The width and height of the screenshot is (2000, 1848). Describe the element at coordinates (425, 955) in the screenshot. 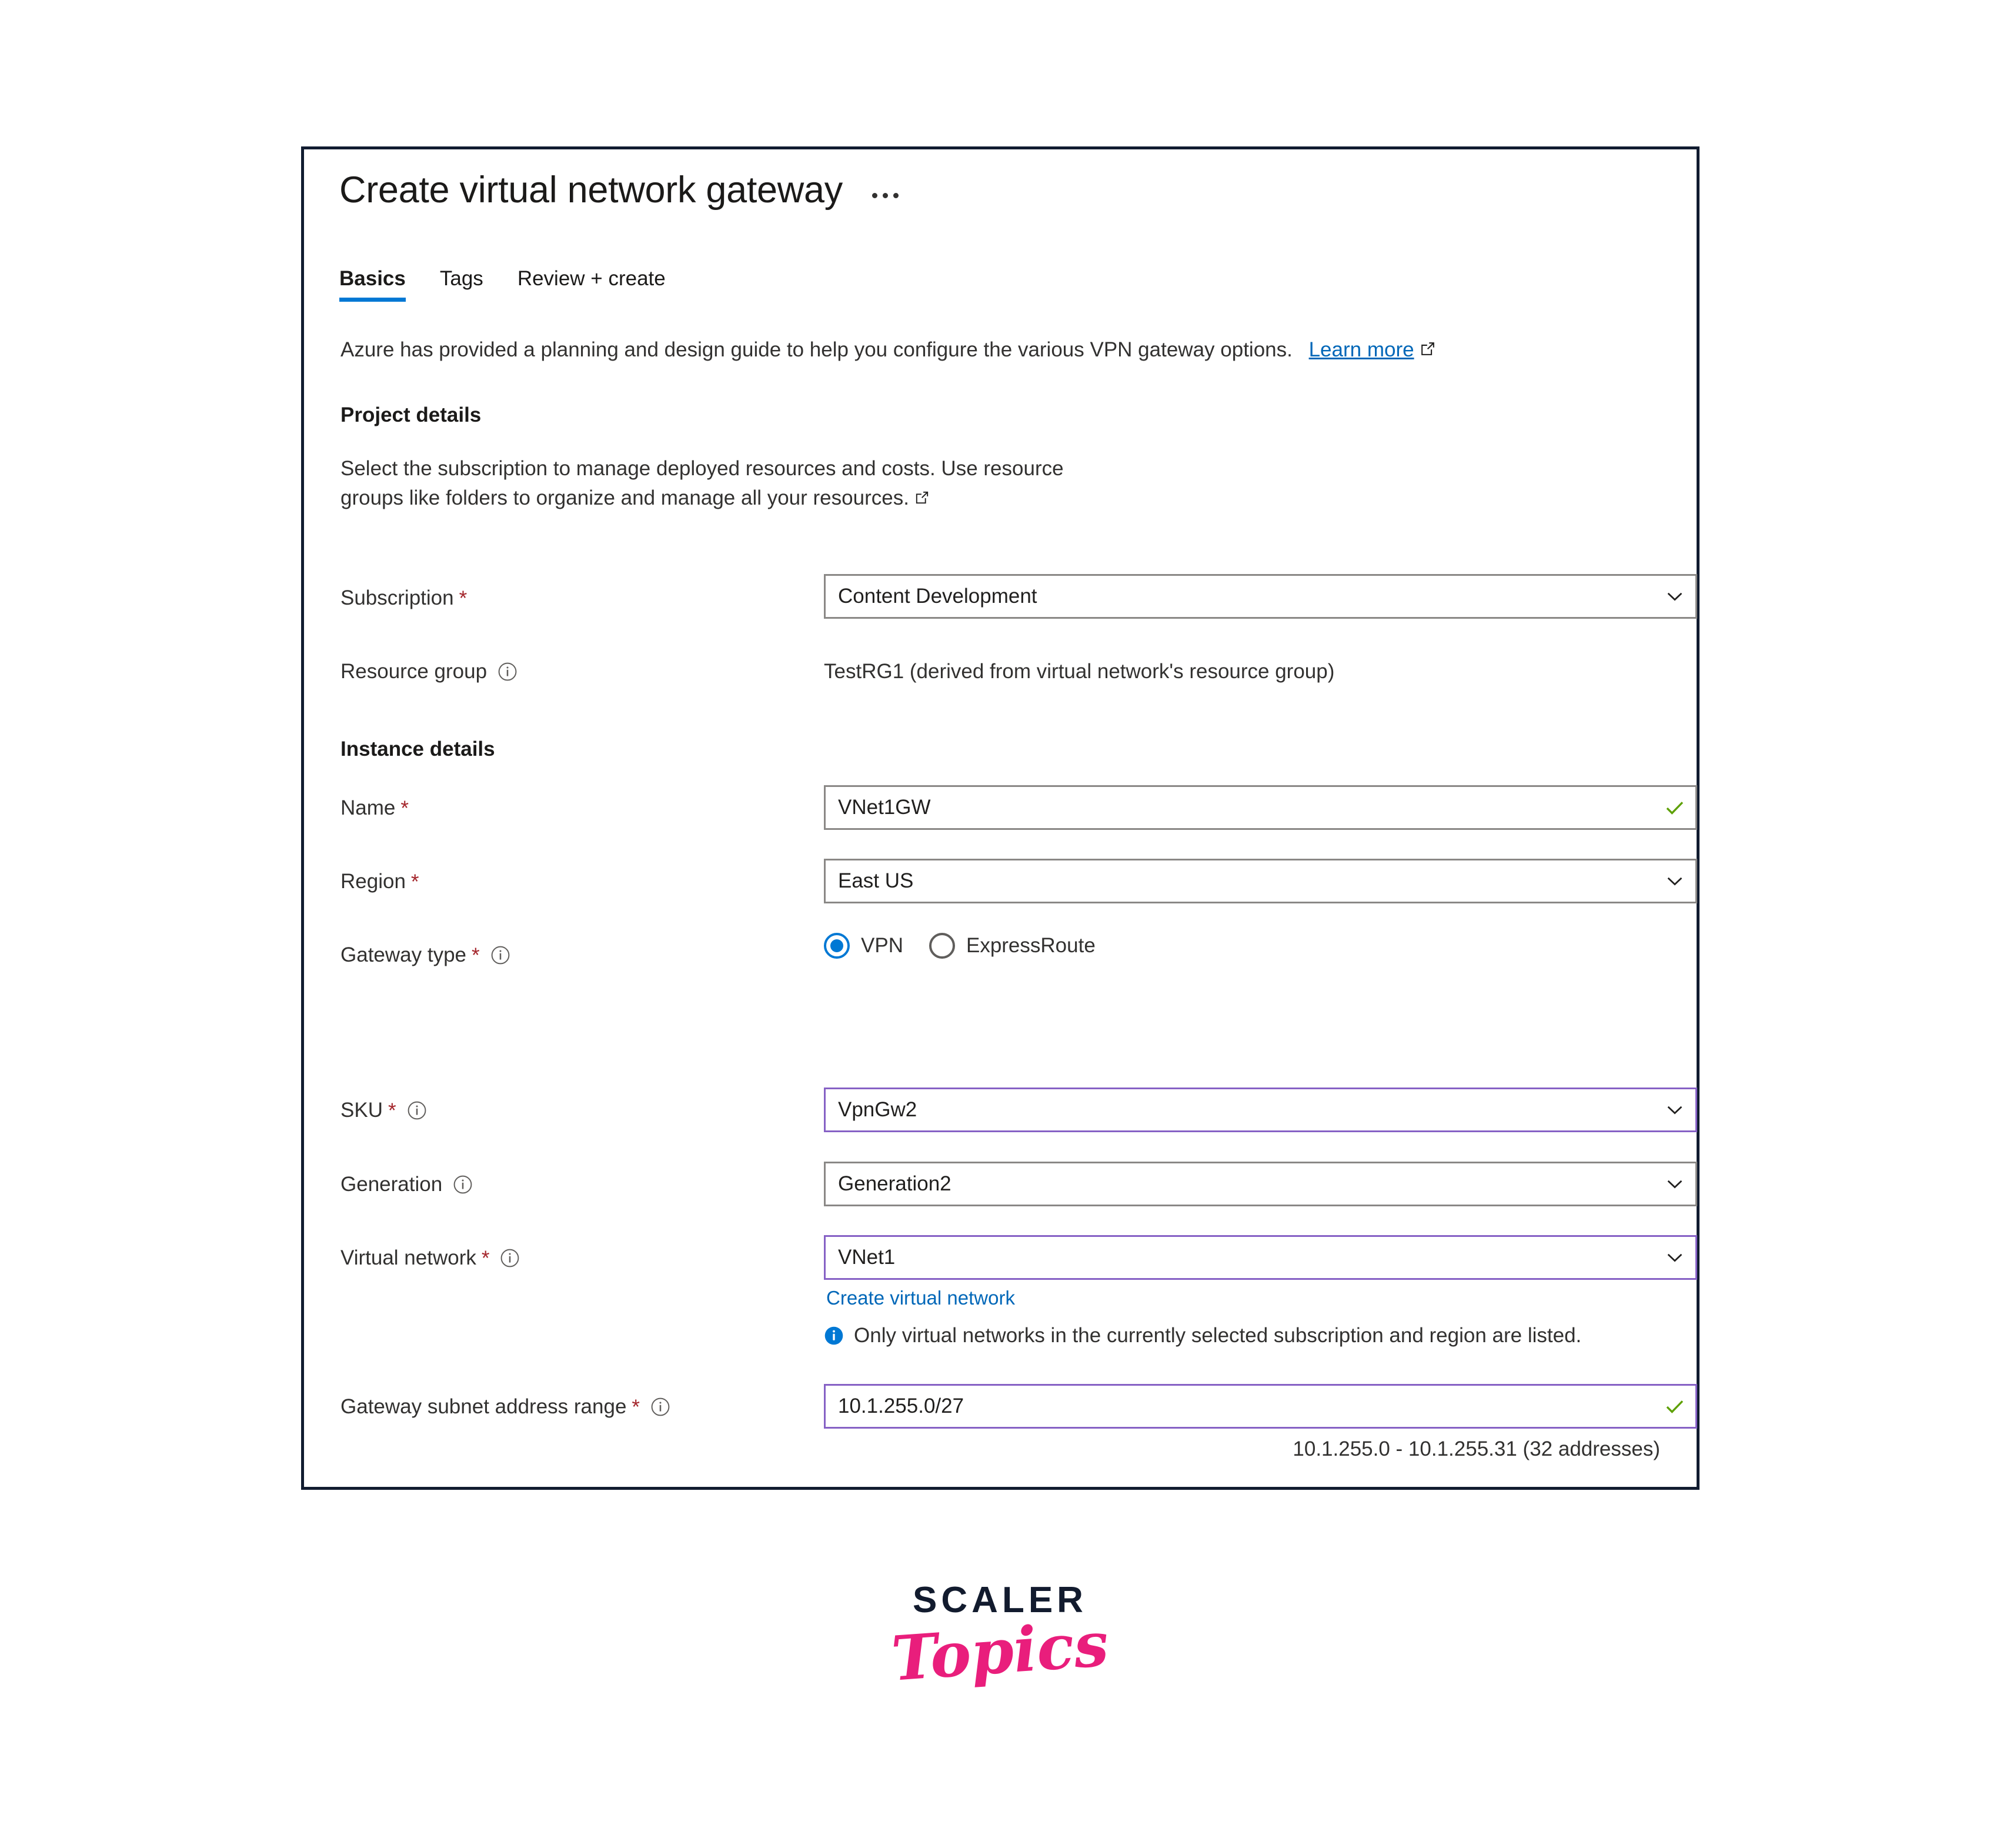

I see `gateway-type-label: Gateway type *` at that location.